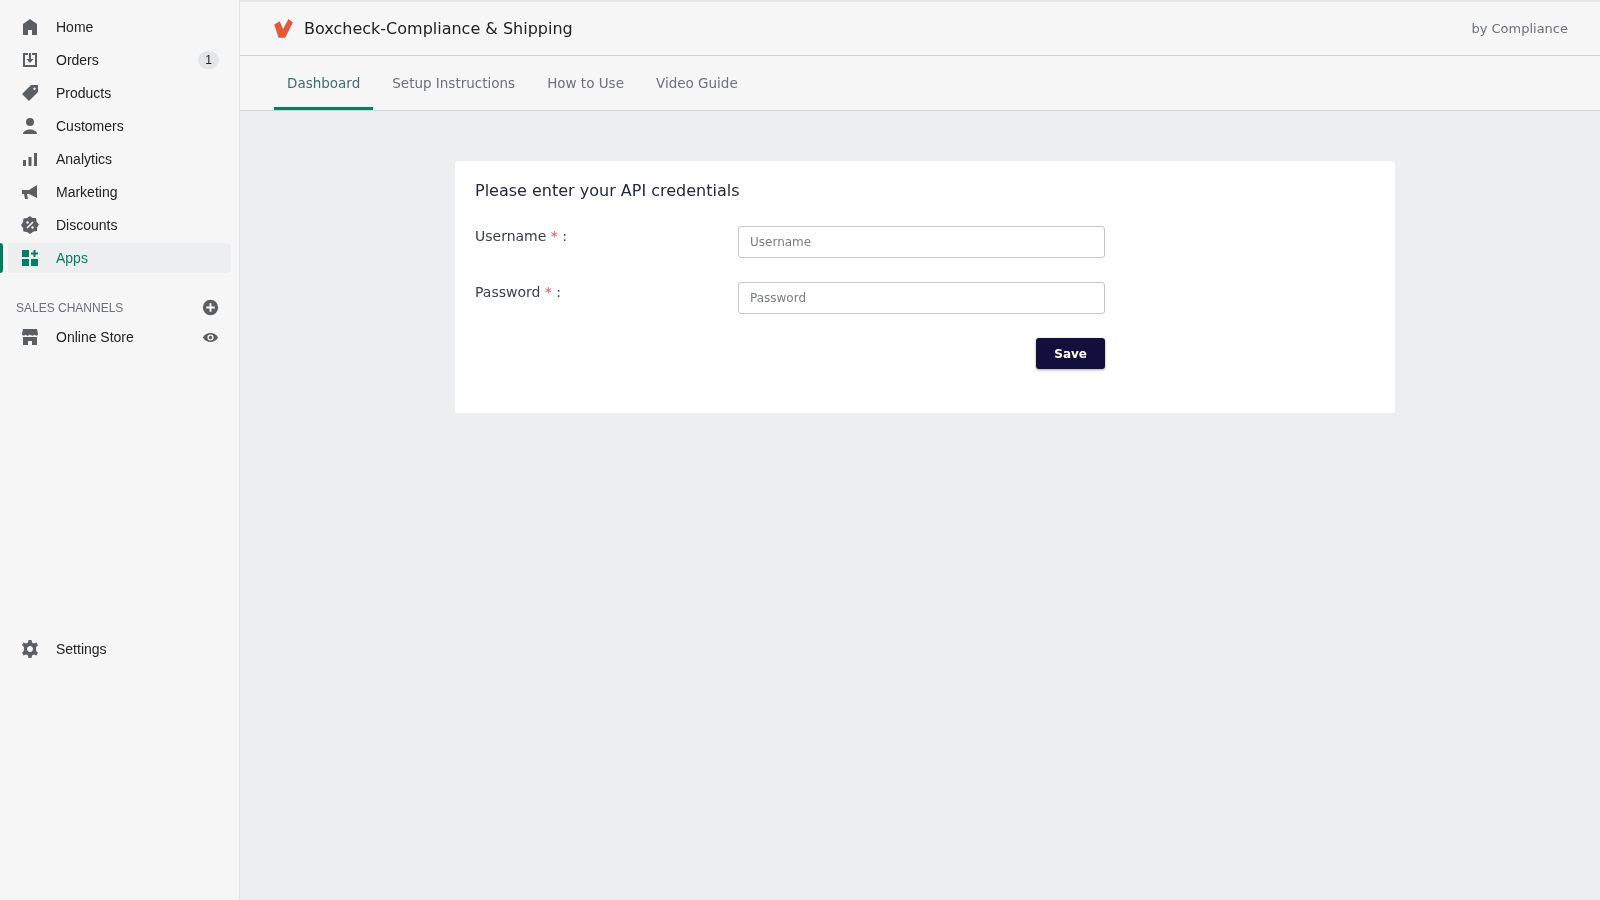  What do you see at coordinates (115, 258) in the screenshot?
I see `sidebar-item: Apps` at bounding box center [115, 258].